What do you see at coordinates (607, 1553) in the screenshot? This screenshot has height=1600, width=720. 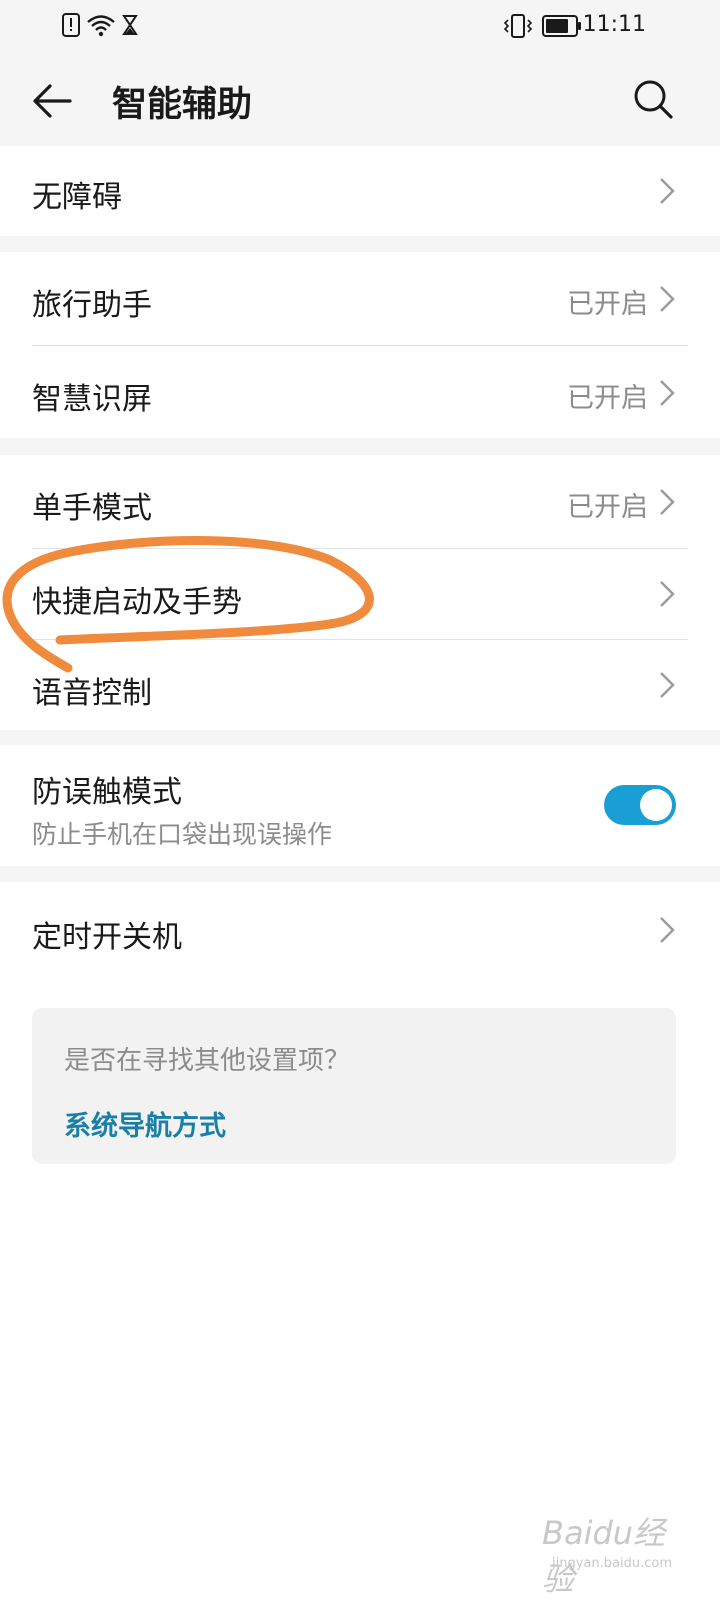 I see `baidu-watermark: Baidu经验 jingyan.baidu.com` at bounding box center [607, 1553].